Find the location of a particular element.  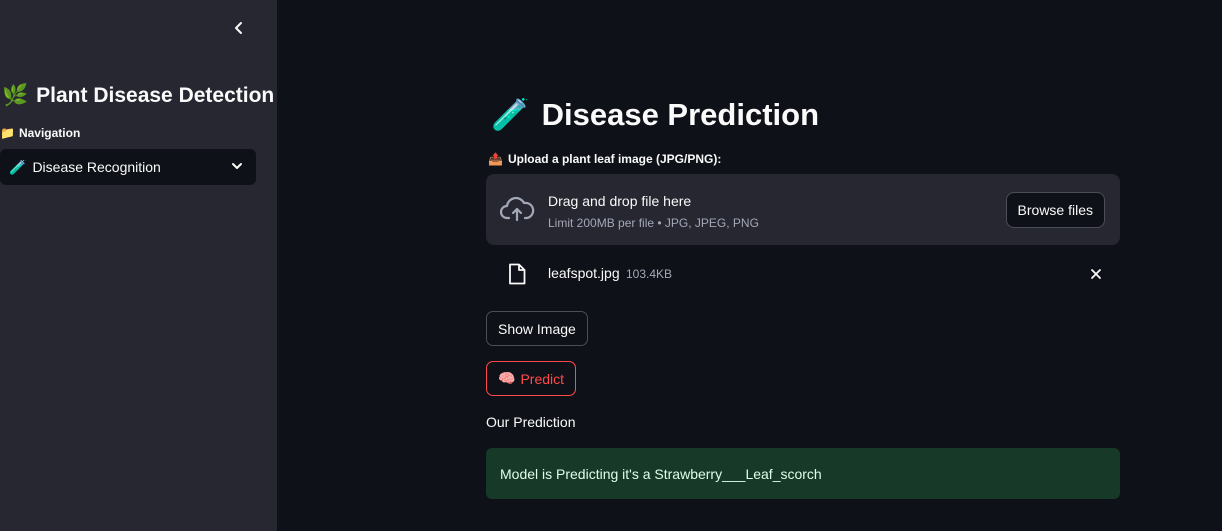

page-select: 🧪 Disease Recognition is located at coordinates (128, 167).